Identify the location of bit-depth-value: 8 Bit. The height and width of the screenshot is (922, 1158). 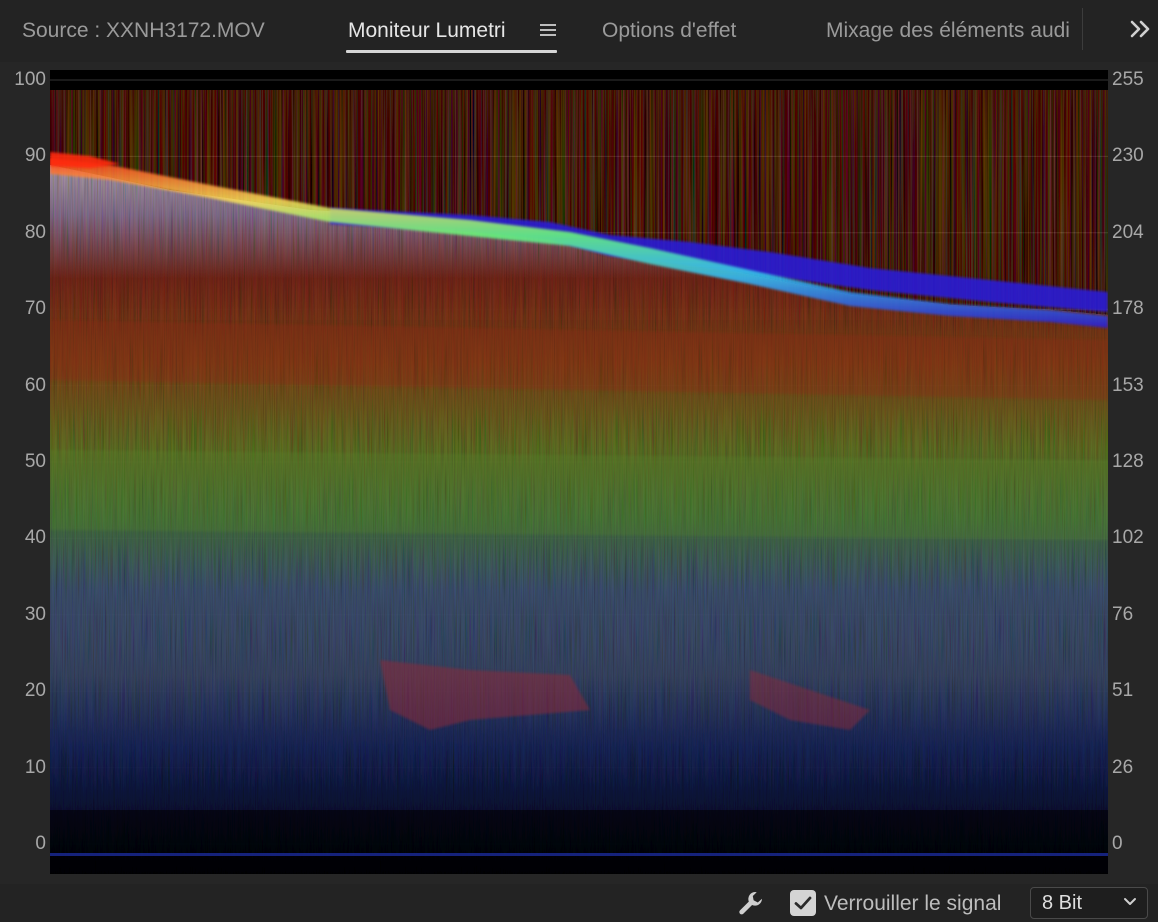
(1062, 903).